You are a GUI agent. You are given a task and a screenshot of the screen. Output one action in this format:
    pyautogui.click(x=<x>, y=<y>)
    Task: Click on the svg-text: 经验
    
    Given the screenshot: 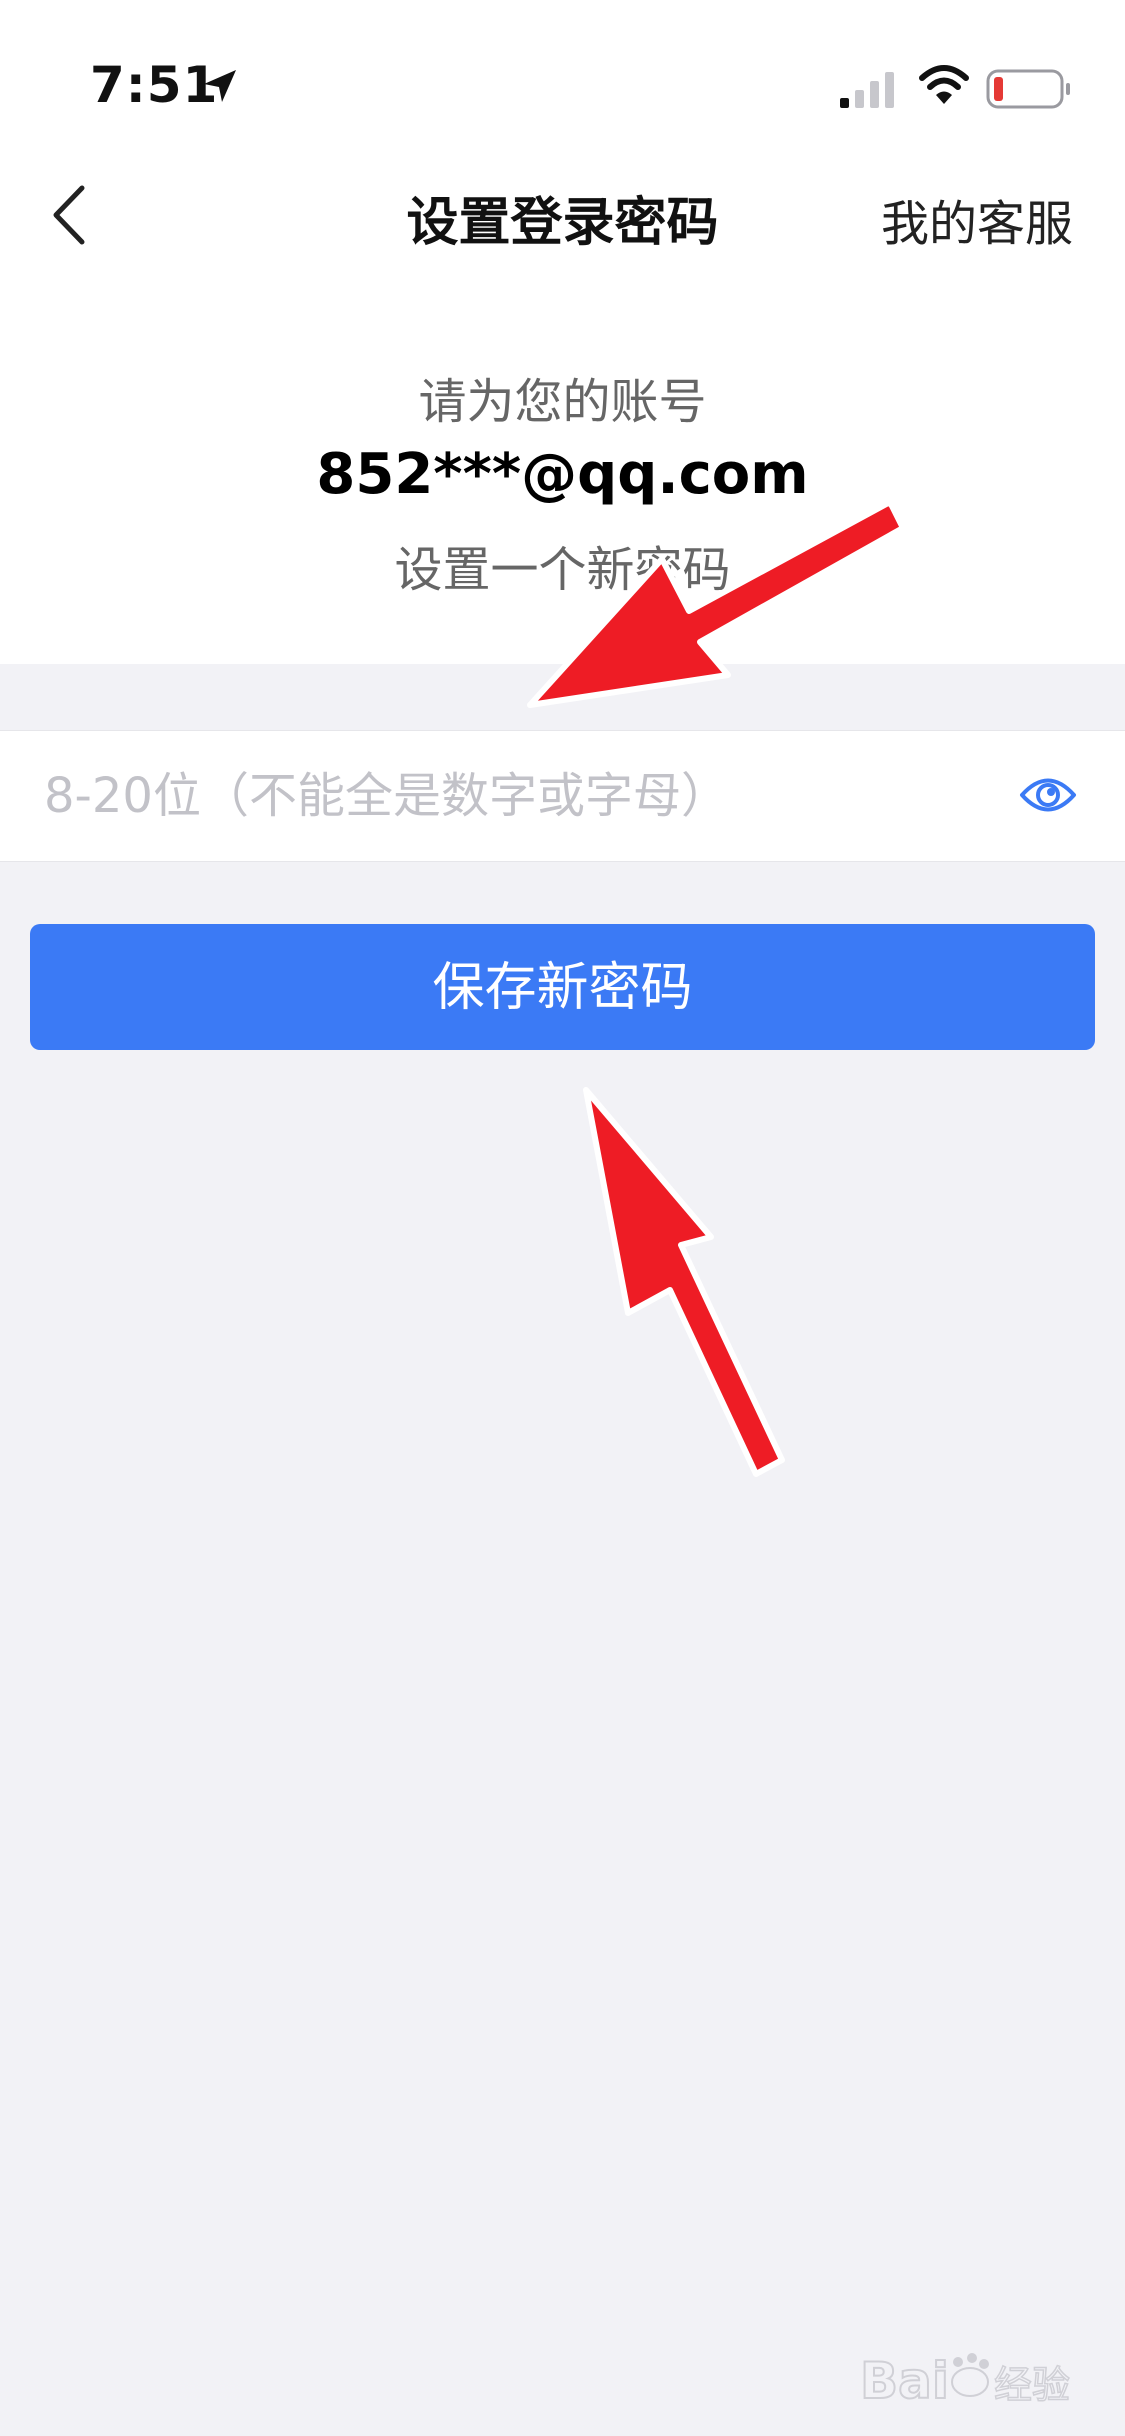 What is the action you would take?
    pyautogui.click(x=1032, y=2385)
    